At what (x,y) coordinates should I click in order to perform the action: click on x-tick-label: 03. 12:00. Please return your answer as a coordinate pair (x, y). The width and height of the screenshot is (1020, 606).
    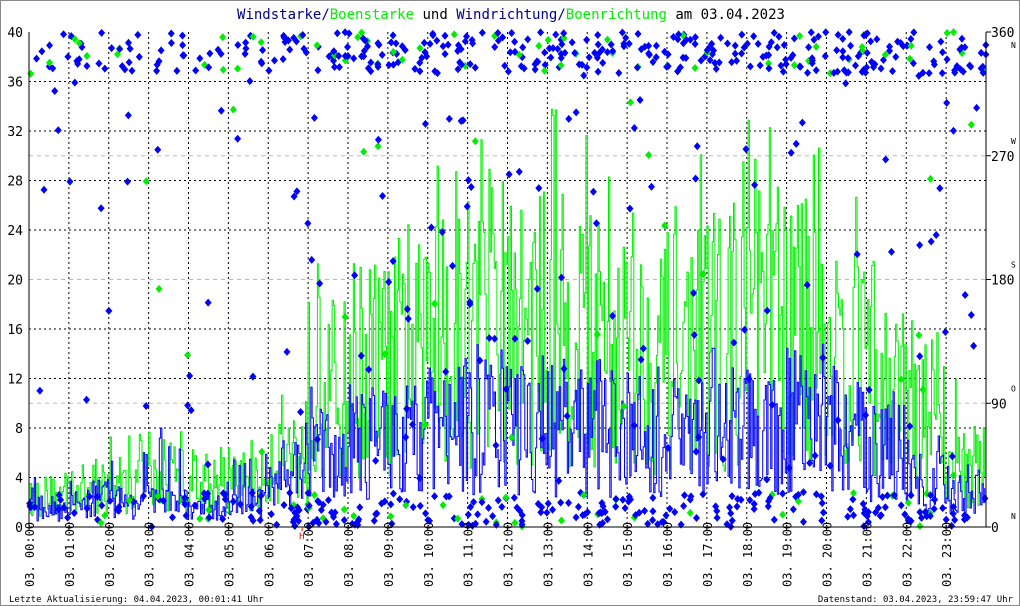
    Looking at the image, I should click on (509, 554).